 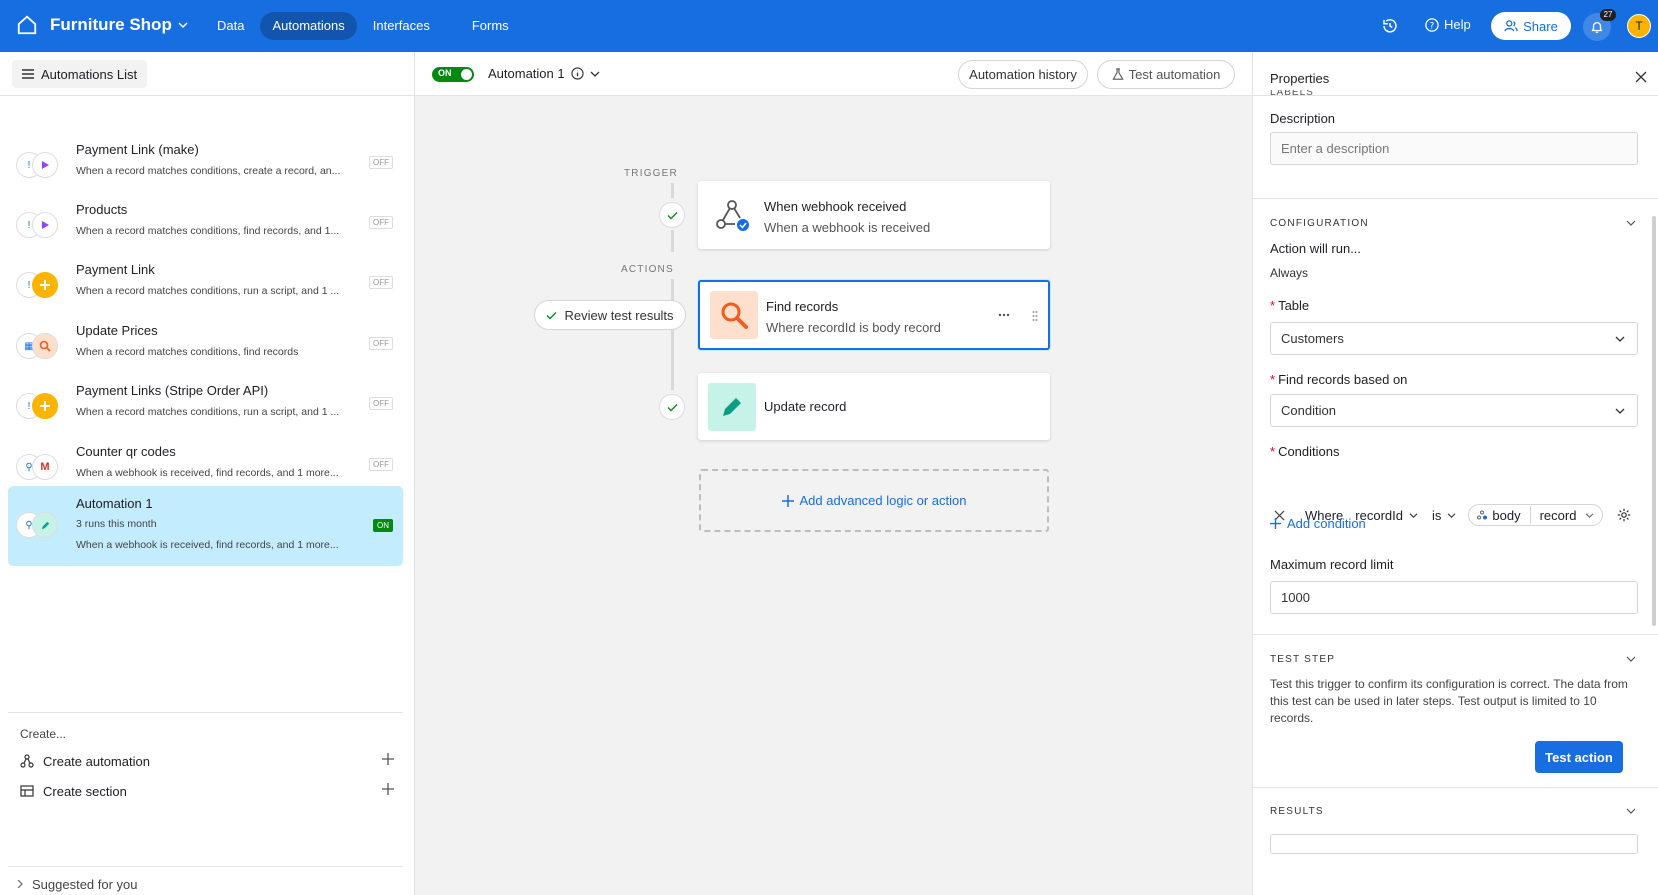 What do you see at coordinates (577, 73) in the screenshot?
I see `info-icon` at bounding box center [577, 73].